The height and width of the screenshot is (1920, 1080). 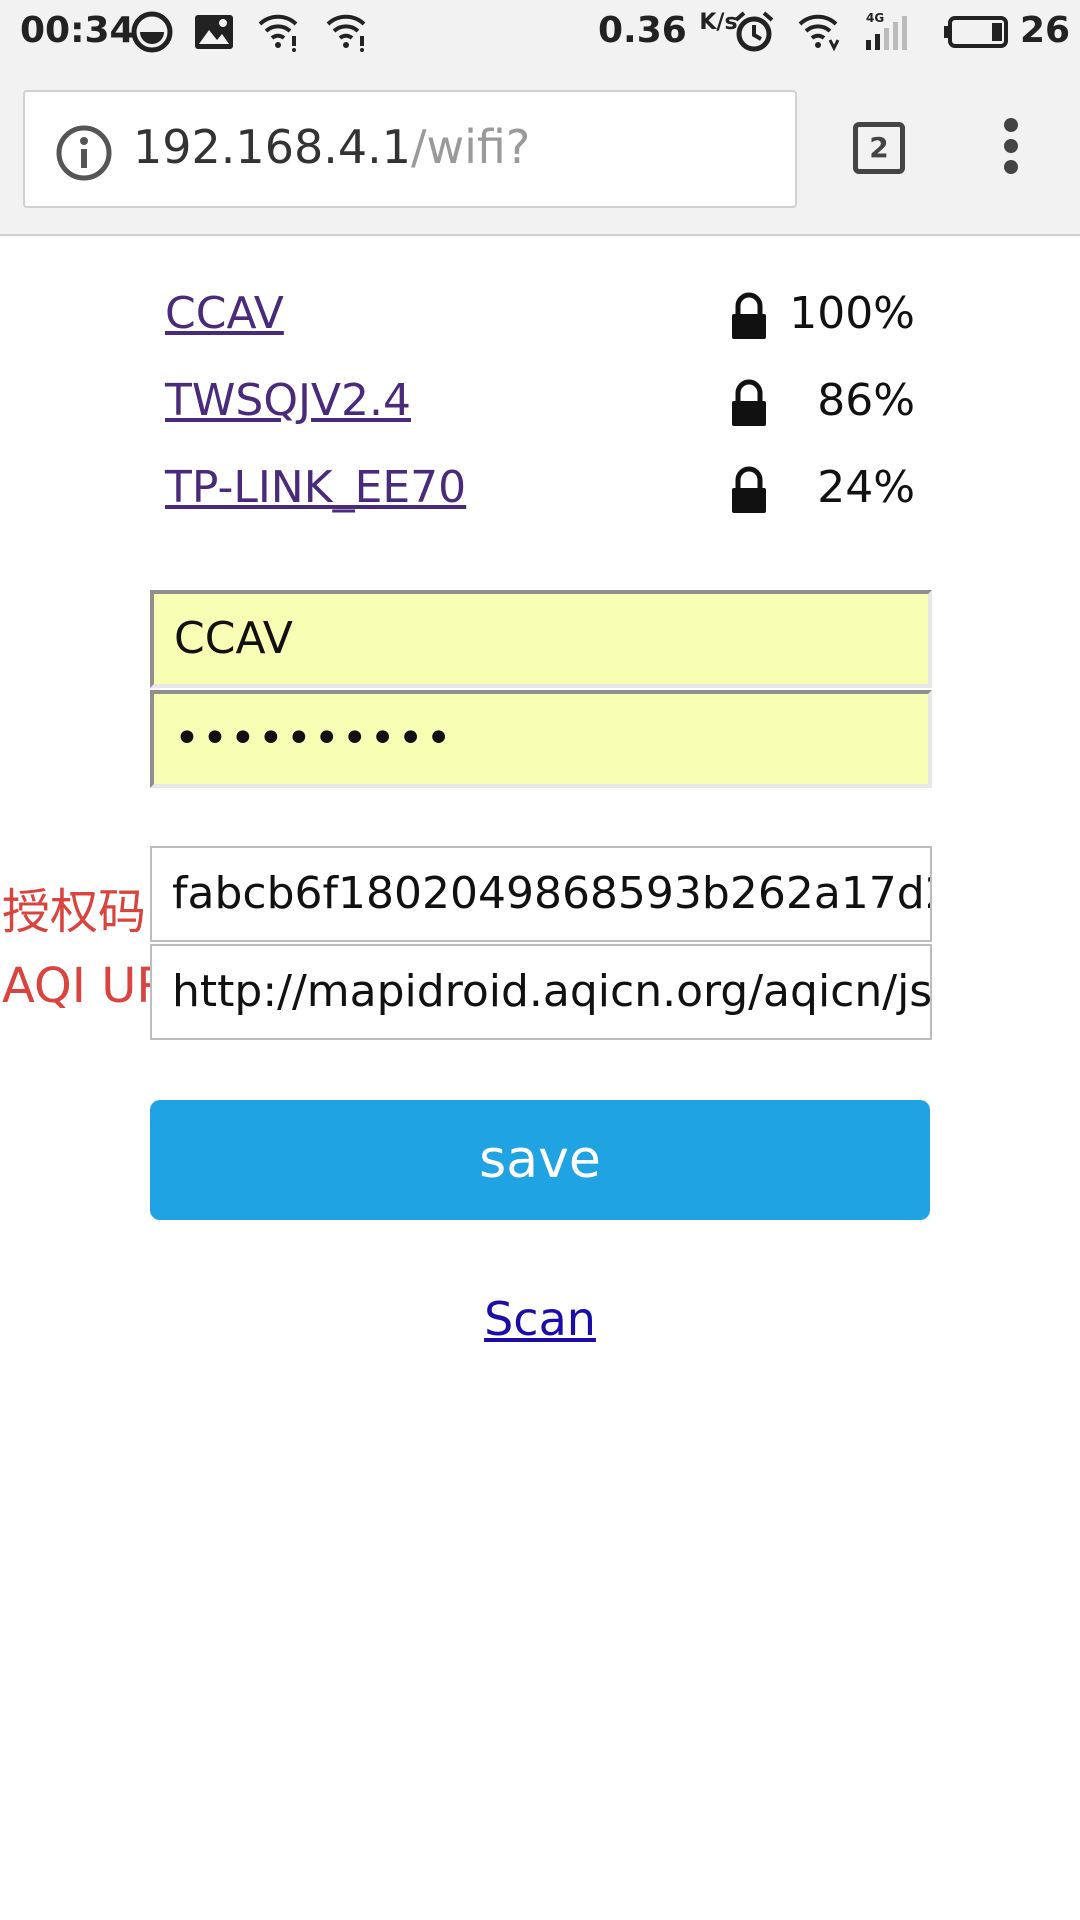 I want to click on list-item: TP-LINK_EE70 24%, so click(x=540, y=492).